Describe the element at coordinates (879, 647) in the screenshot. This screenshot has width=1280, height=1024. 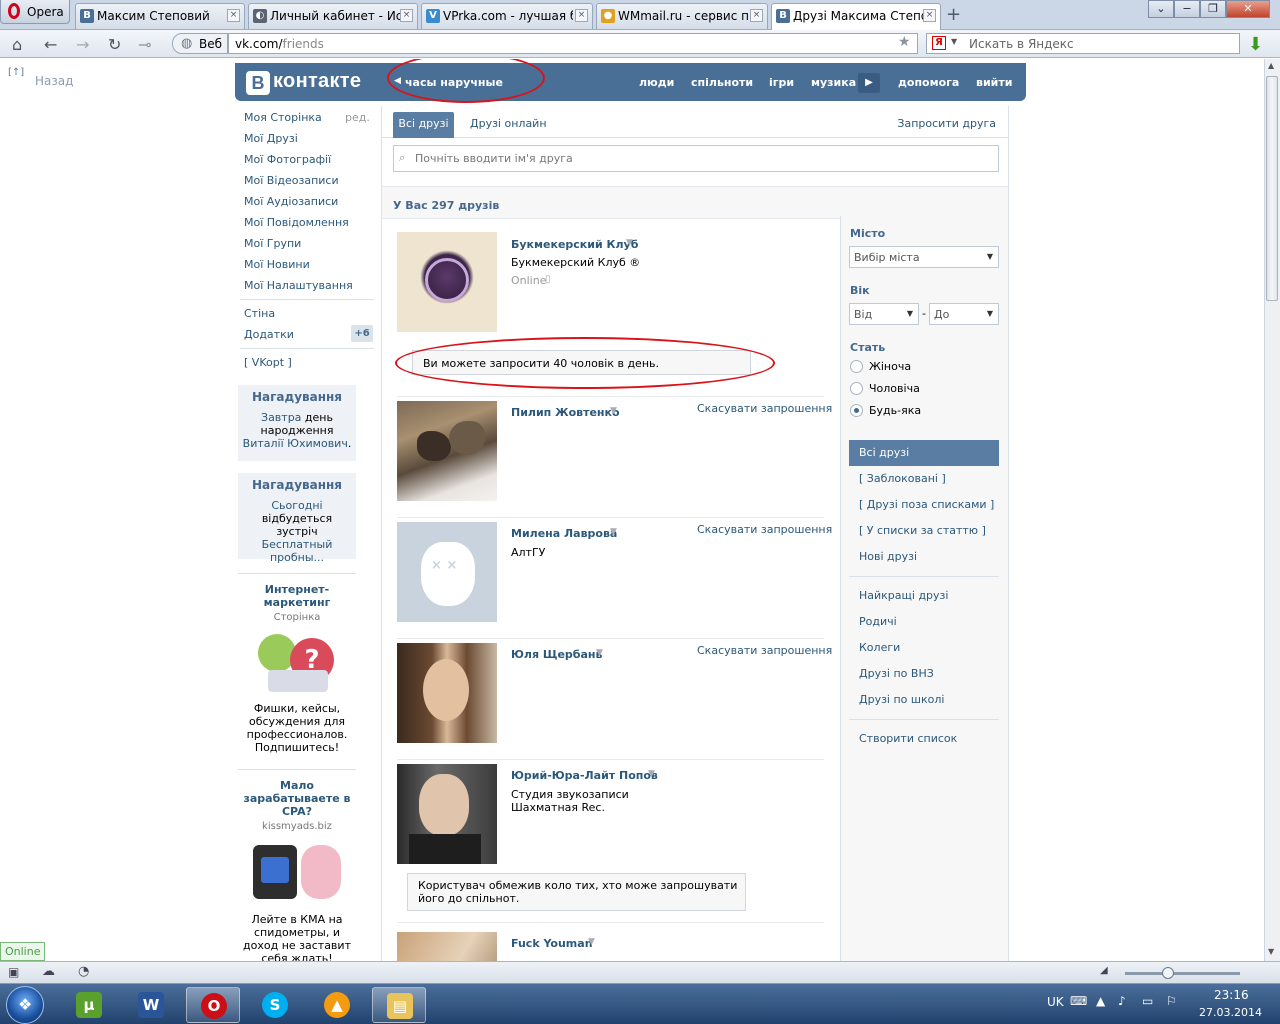
I see `list-colleagues: Колеги` at that location.